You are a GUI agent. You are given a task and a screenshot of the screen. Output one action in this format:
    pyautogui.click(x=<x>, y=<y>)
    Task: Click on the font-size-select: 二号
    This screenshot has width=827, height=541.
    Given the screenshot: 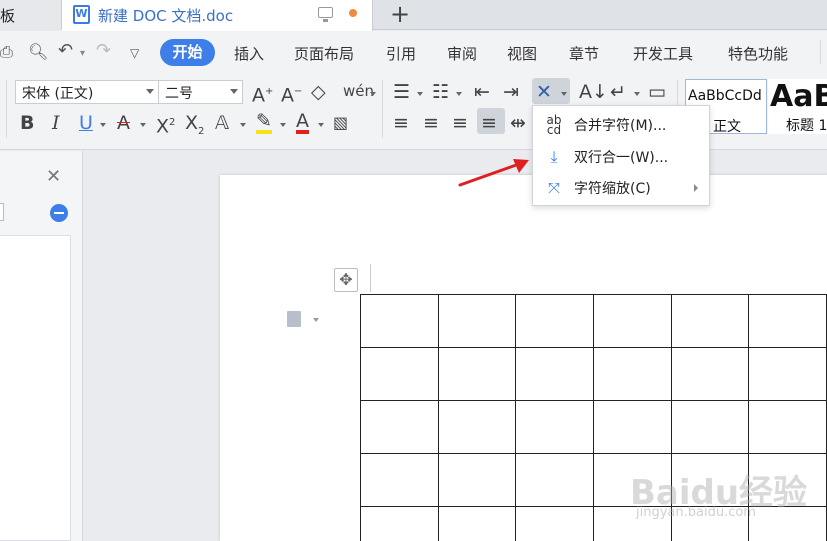 What is the action you would take?
    pyautogui.click(x=200, y=92)
    